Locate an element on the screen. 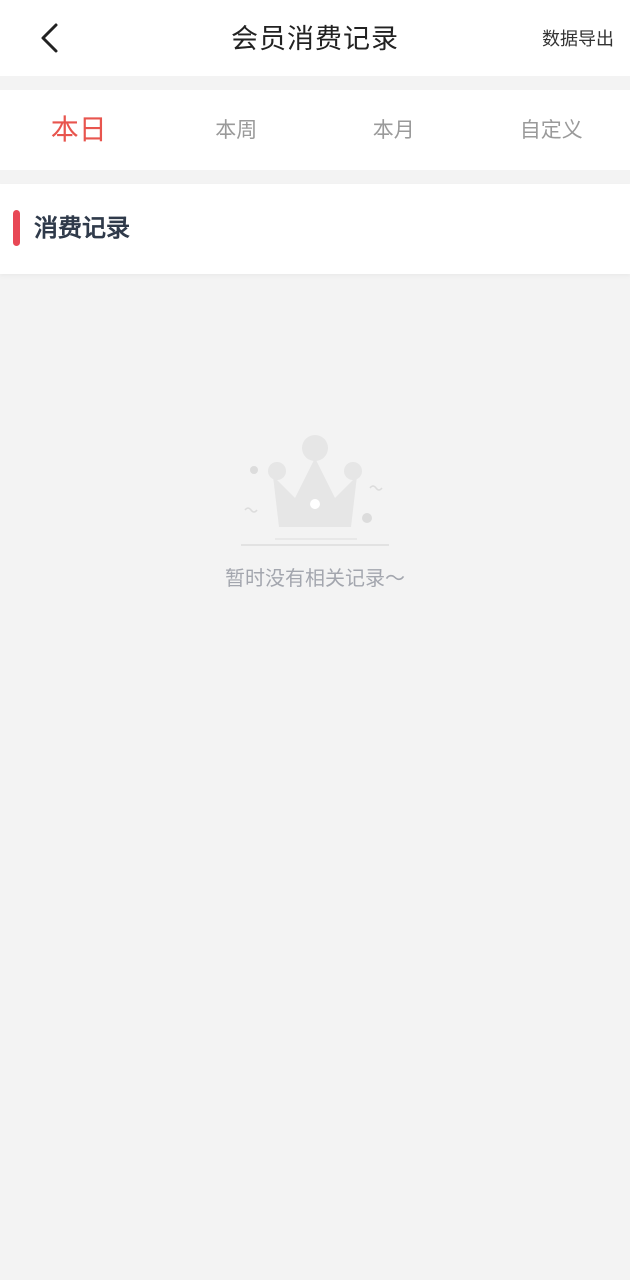  date-range-tabs: 本日 本周 本月 自定义 is located at coordinates (315, 130).